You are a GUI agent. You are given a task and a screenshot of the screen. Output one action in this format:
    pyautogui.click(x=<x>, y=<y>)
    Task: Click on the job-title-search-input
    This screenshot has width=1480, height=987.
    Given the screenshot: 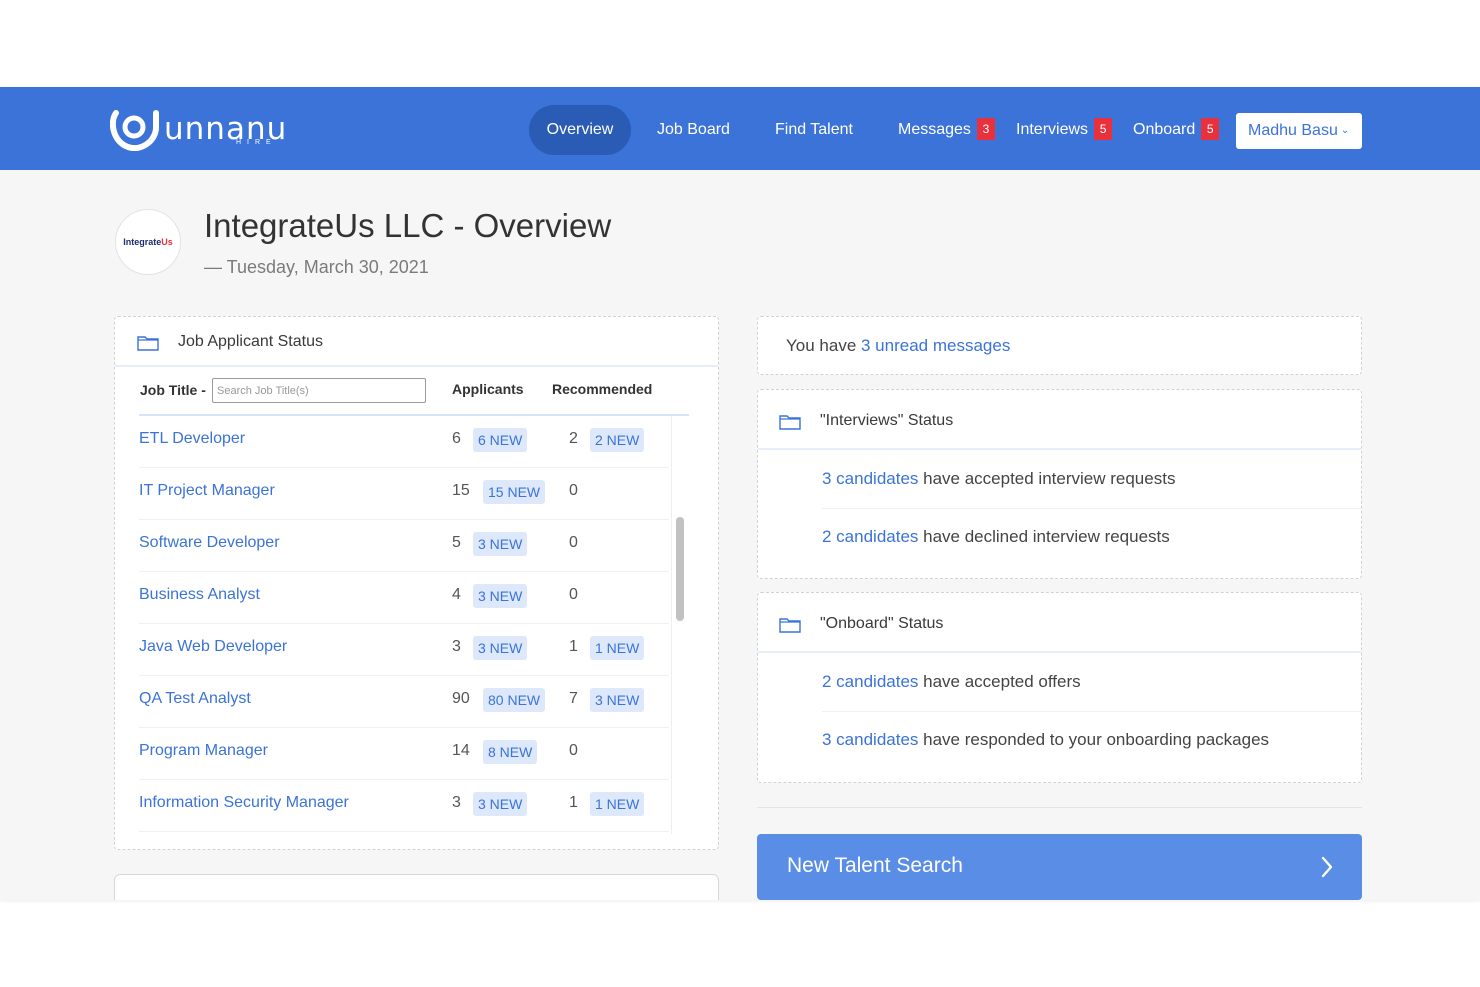 What is the action you would take?
    pyautogui.click(x=319, y=390)
    